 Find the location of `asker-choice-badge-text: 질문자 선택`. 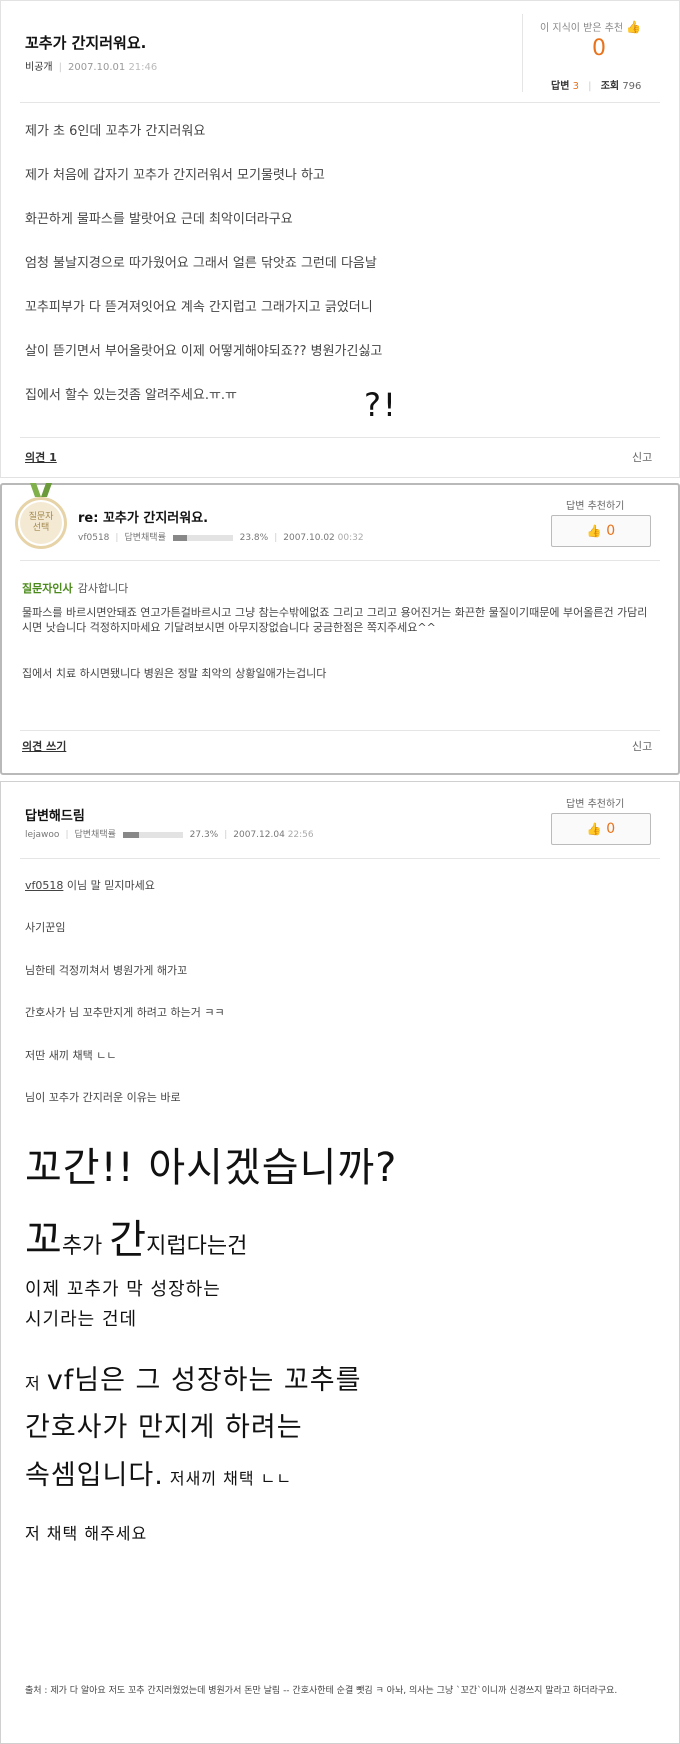

asker-choice-badge-text: 질문자 선택 is located at coordinates (41, 522).